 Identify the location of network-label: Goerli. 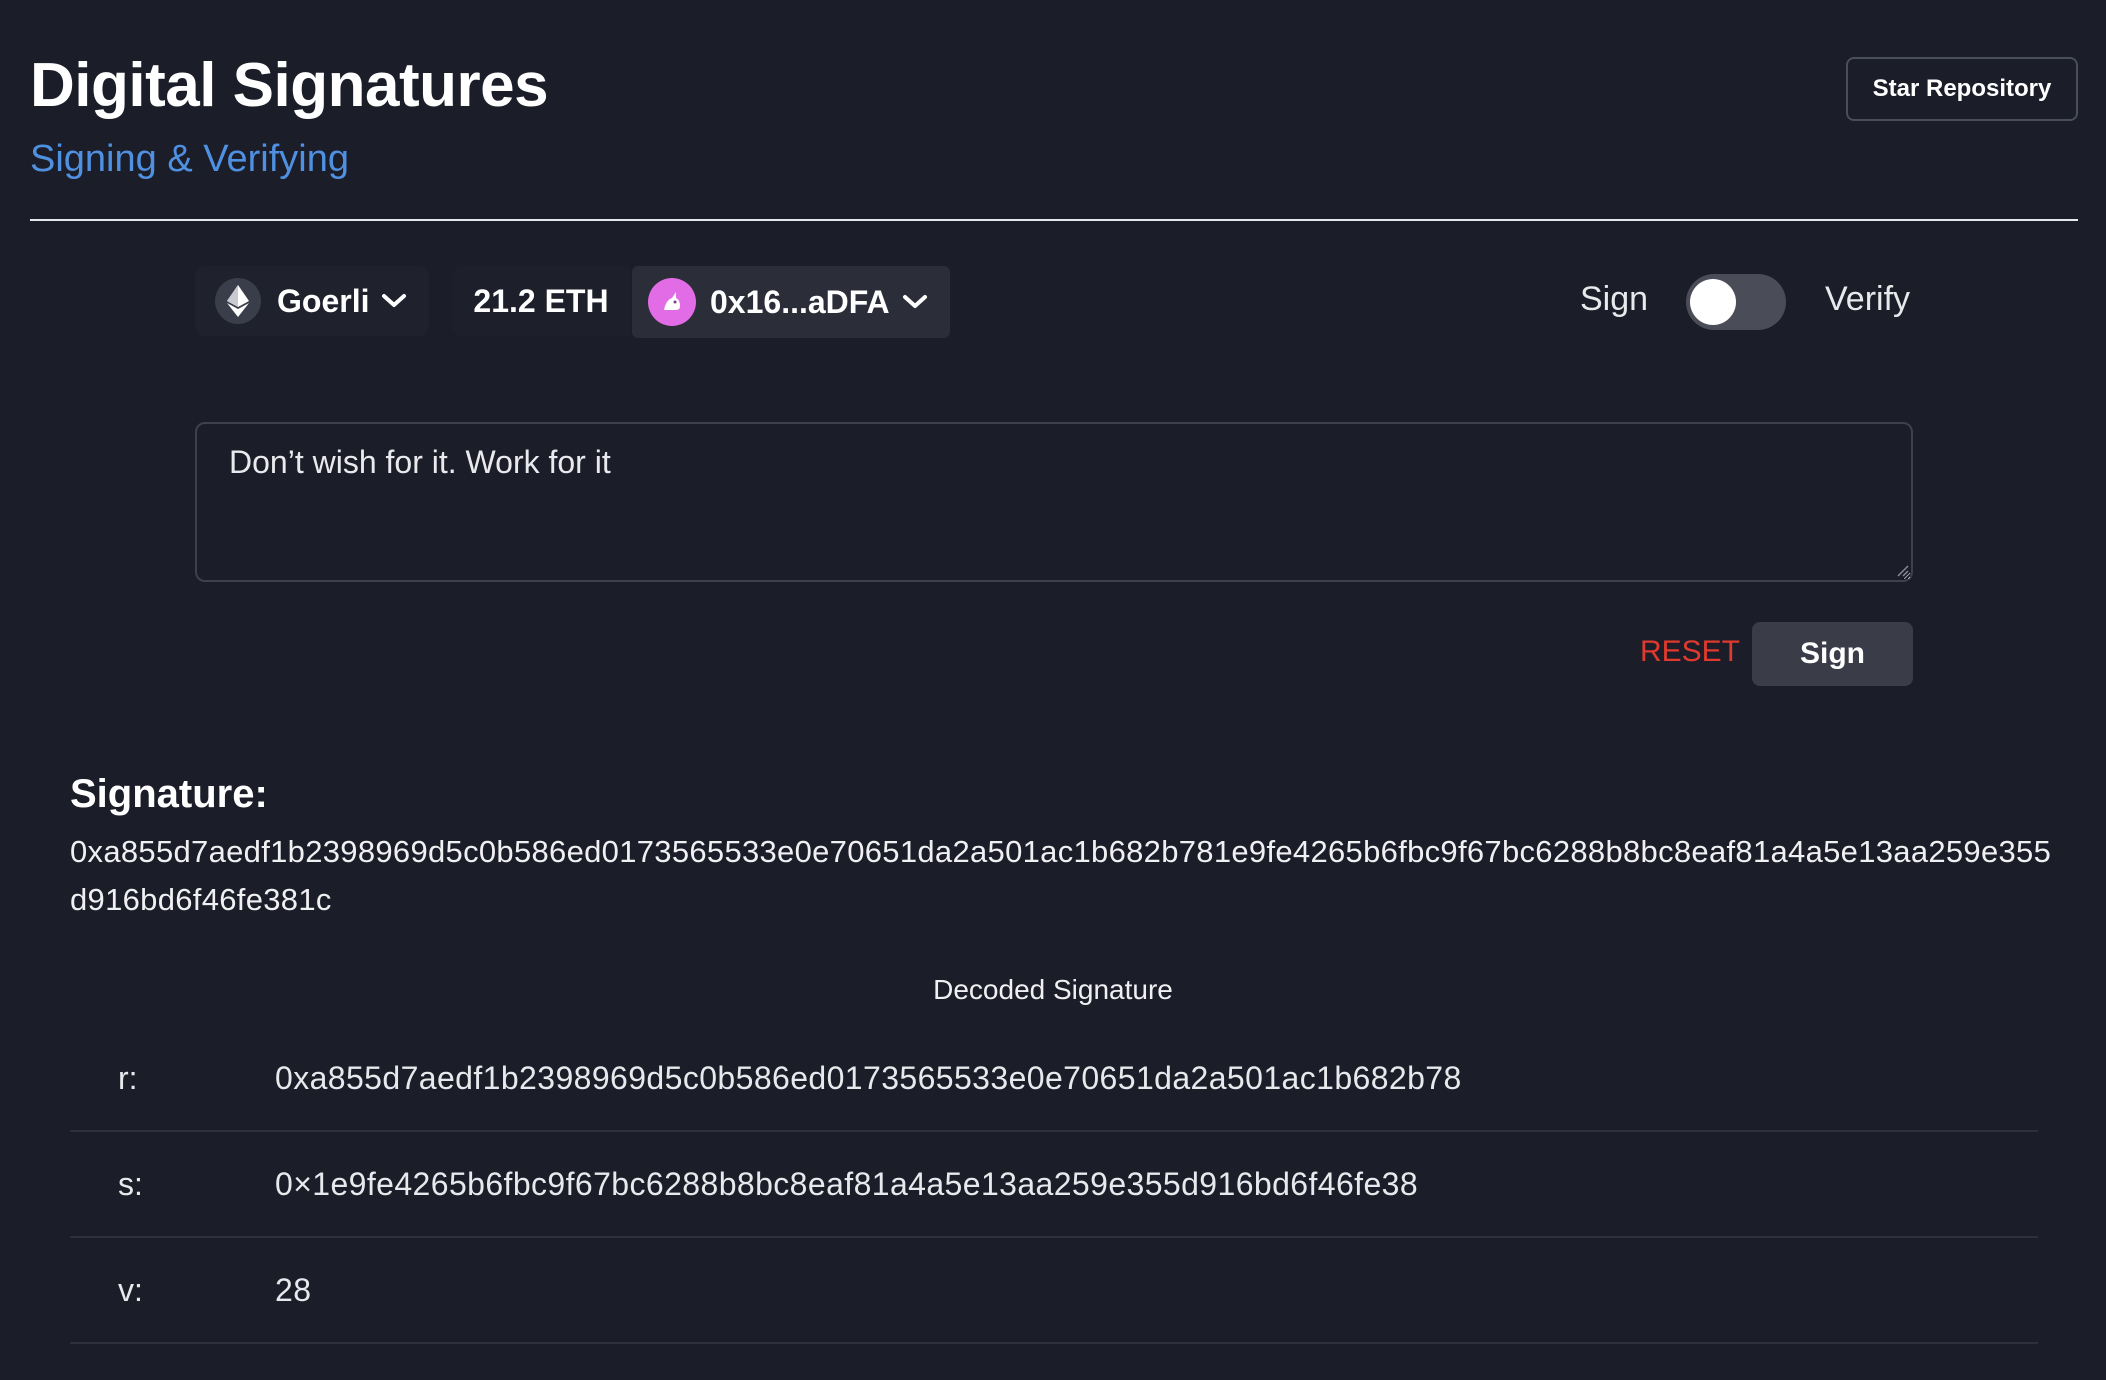
(323, 300).